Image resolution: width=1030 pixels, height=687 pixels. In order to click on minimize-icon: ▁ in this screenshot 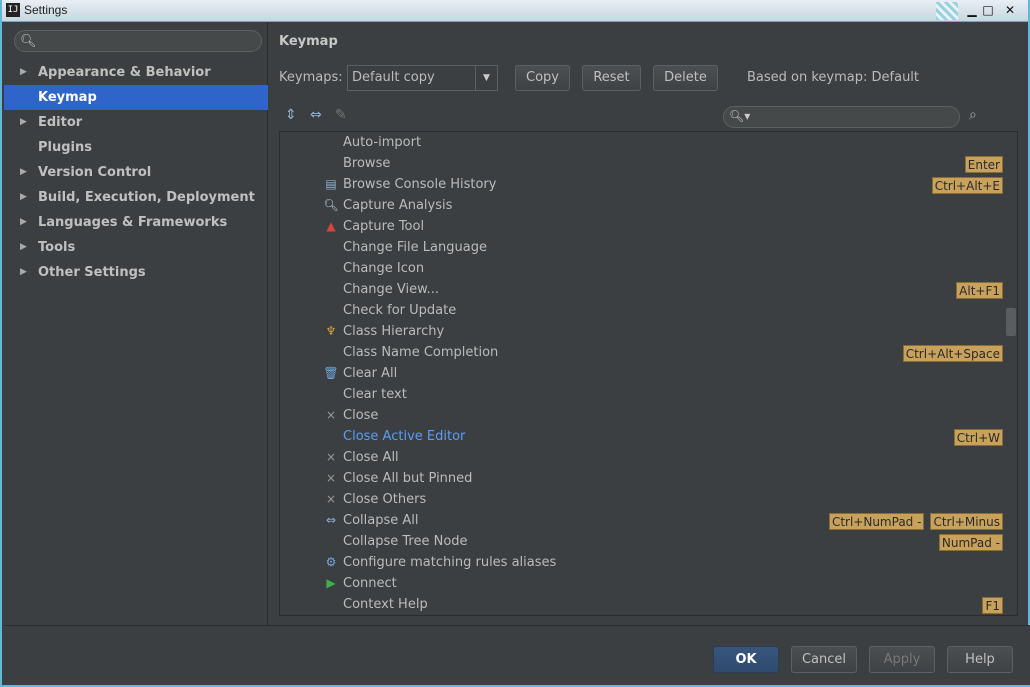, I will do `click(972, 10)`.